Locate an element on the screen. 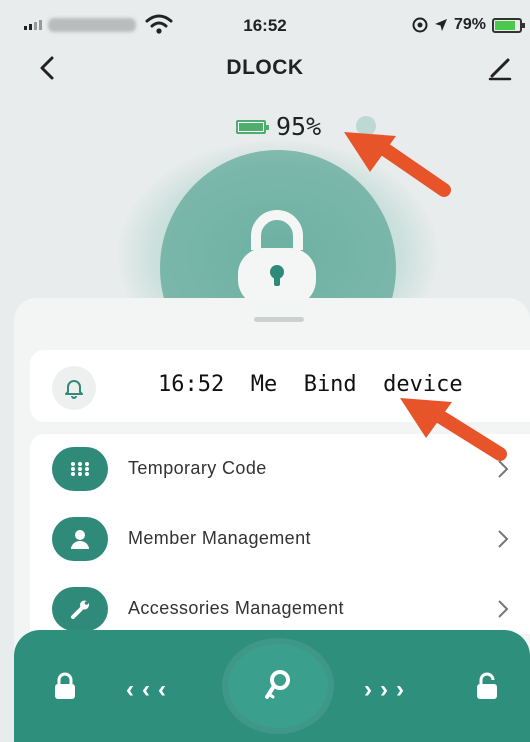 This screenshot has width=530, height=742. battery-charging-icon is located at coordinates (508, 25).